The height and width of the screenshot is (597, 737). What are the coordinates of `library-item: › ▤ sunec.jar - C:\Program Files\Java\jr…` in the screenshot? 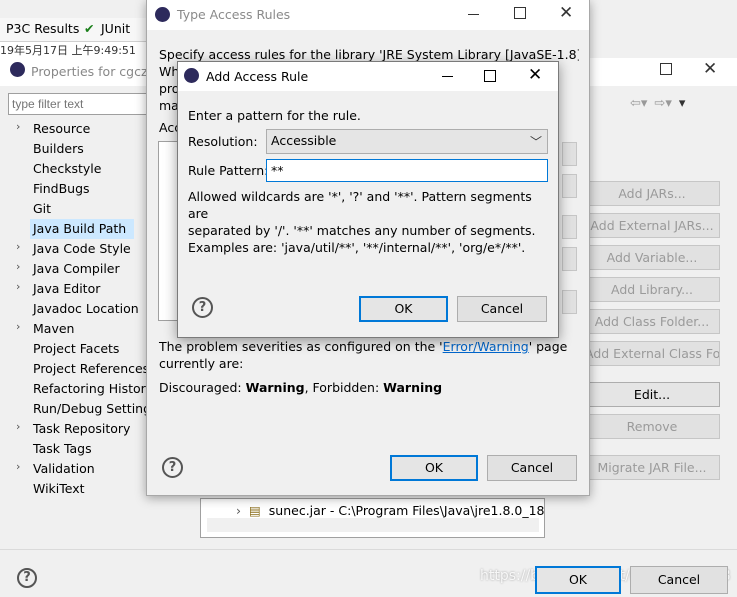 It's located at (390, 510).